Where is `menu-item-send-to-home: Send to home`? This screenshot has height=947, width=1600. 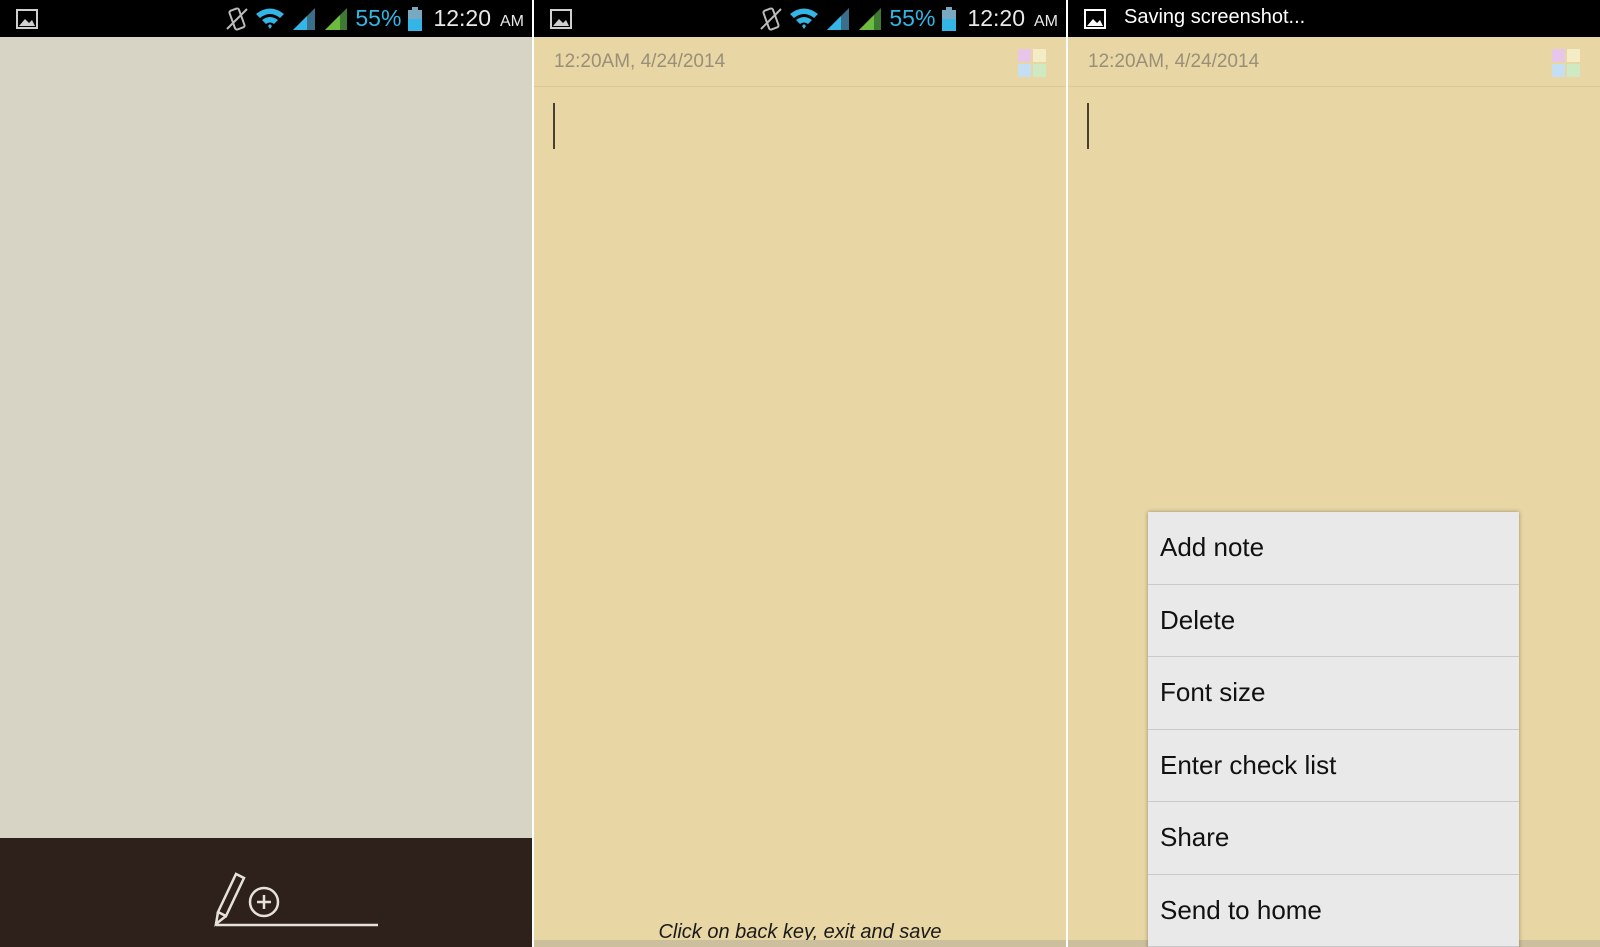
menu-item-send-to-home: Send to home is located at coordinates (1333, 911).